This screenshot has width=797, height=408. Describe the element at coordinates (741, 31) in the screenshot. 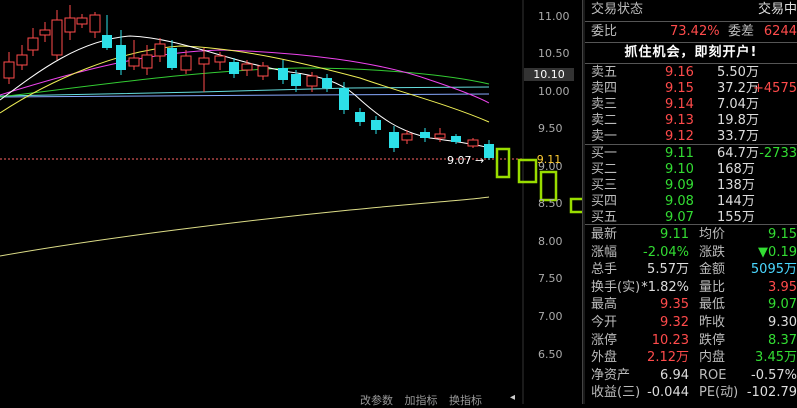

I see `weicha-label: 委差` at that location.